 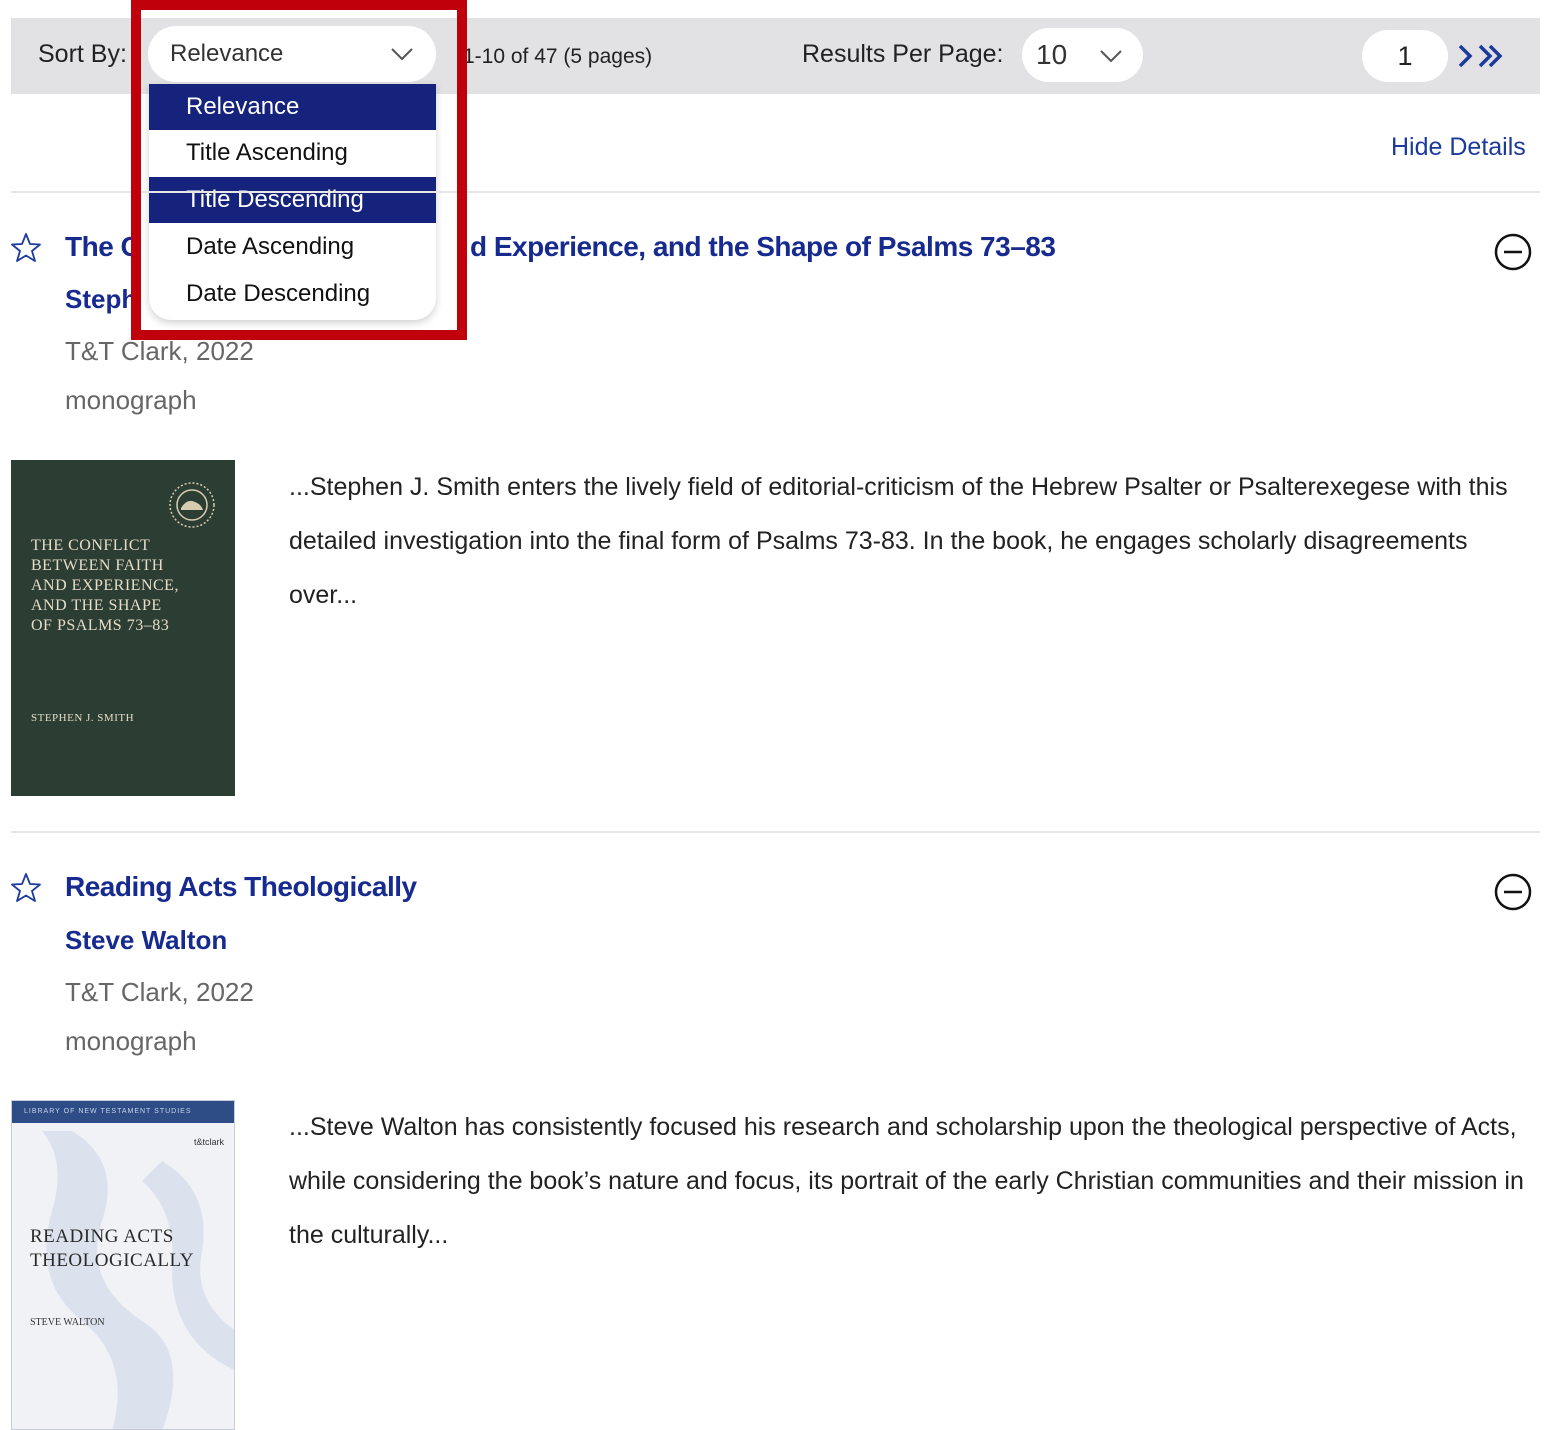 What do you see at coordinates (108, 1111) in the screenshot?
I see `cover-series: LIBRARY OF NEW TESTAMENT STUDIES` at bounding box center [108, 1111].